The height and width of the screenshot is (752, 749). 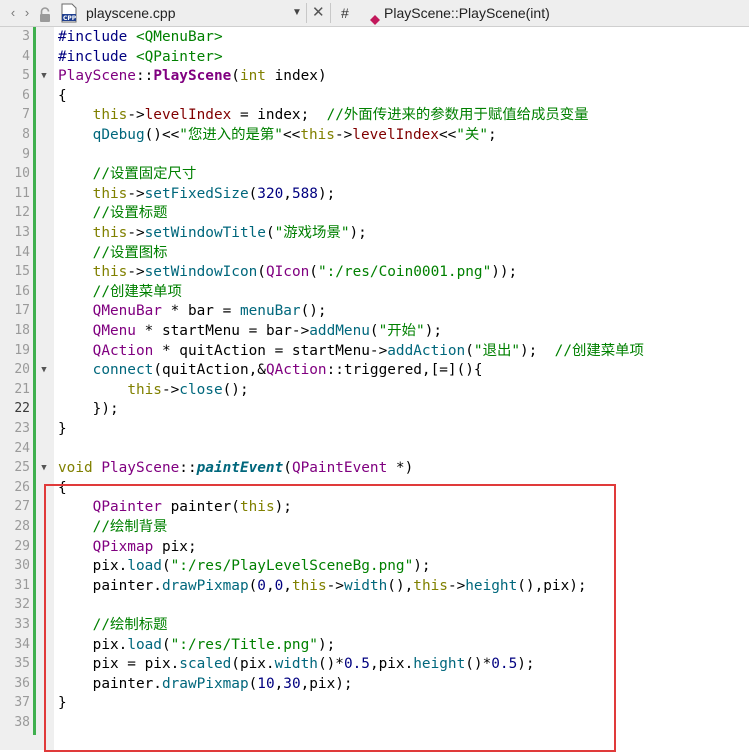 I want to click on code-line: 3 #include <QMenuBar>, so click(x=374, y=37).